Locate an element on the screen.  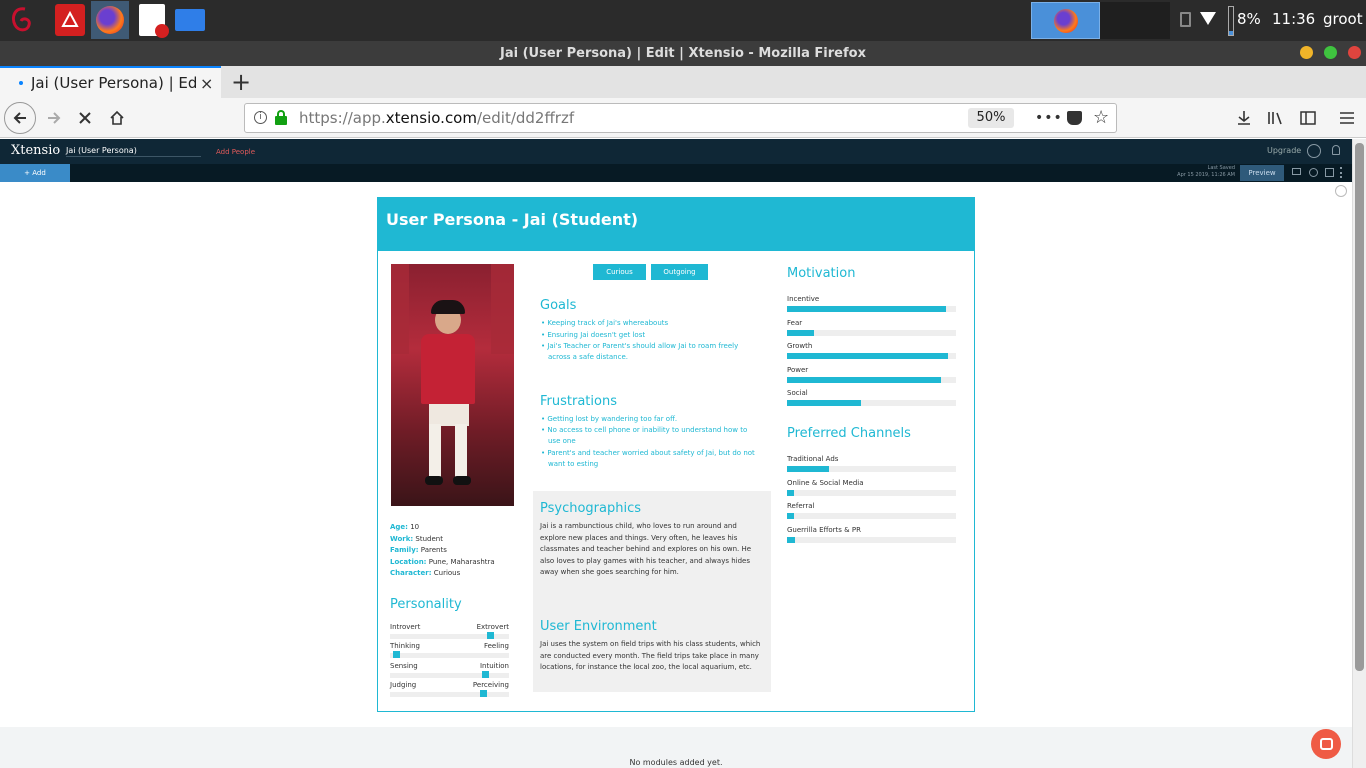
bookmark-star-icon: ☆ is located at coordinates (1101, 117).